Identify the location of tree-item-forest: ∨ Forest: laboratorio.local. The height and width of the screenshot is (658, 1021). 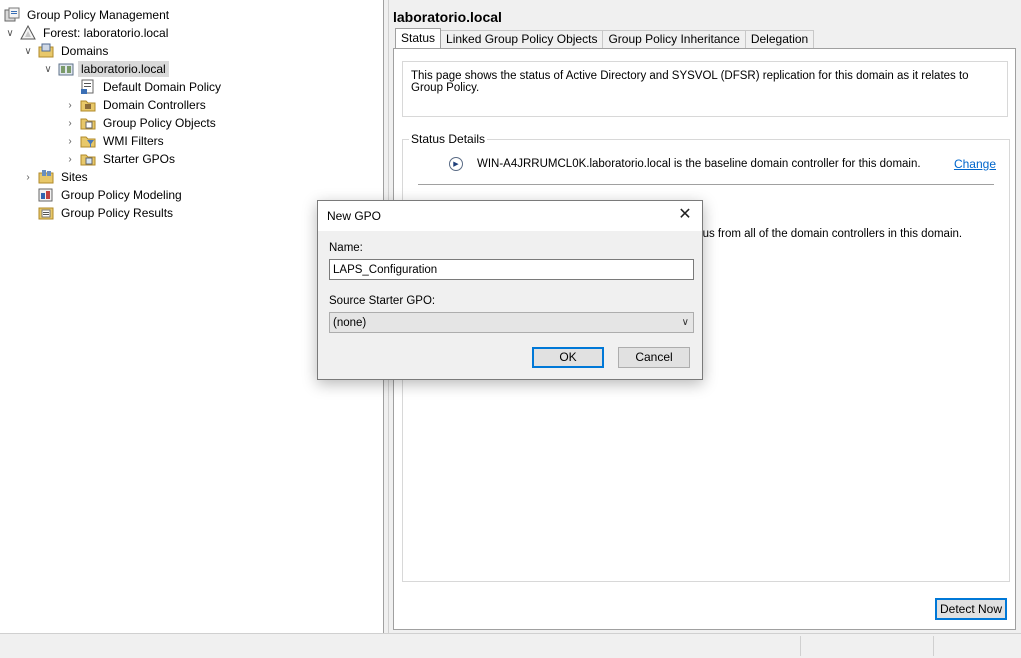
(87, 33).